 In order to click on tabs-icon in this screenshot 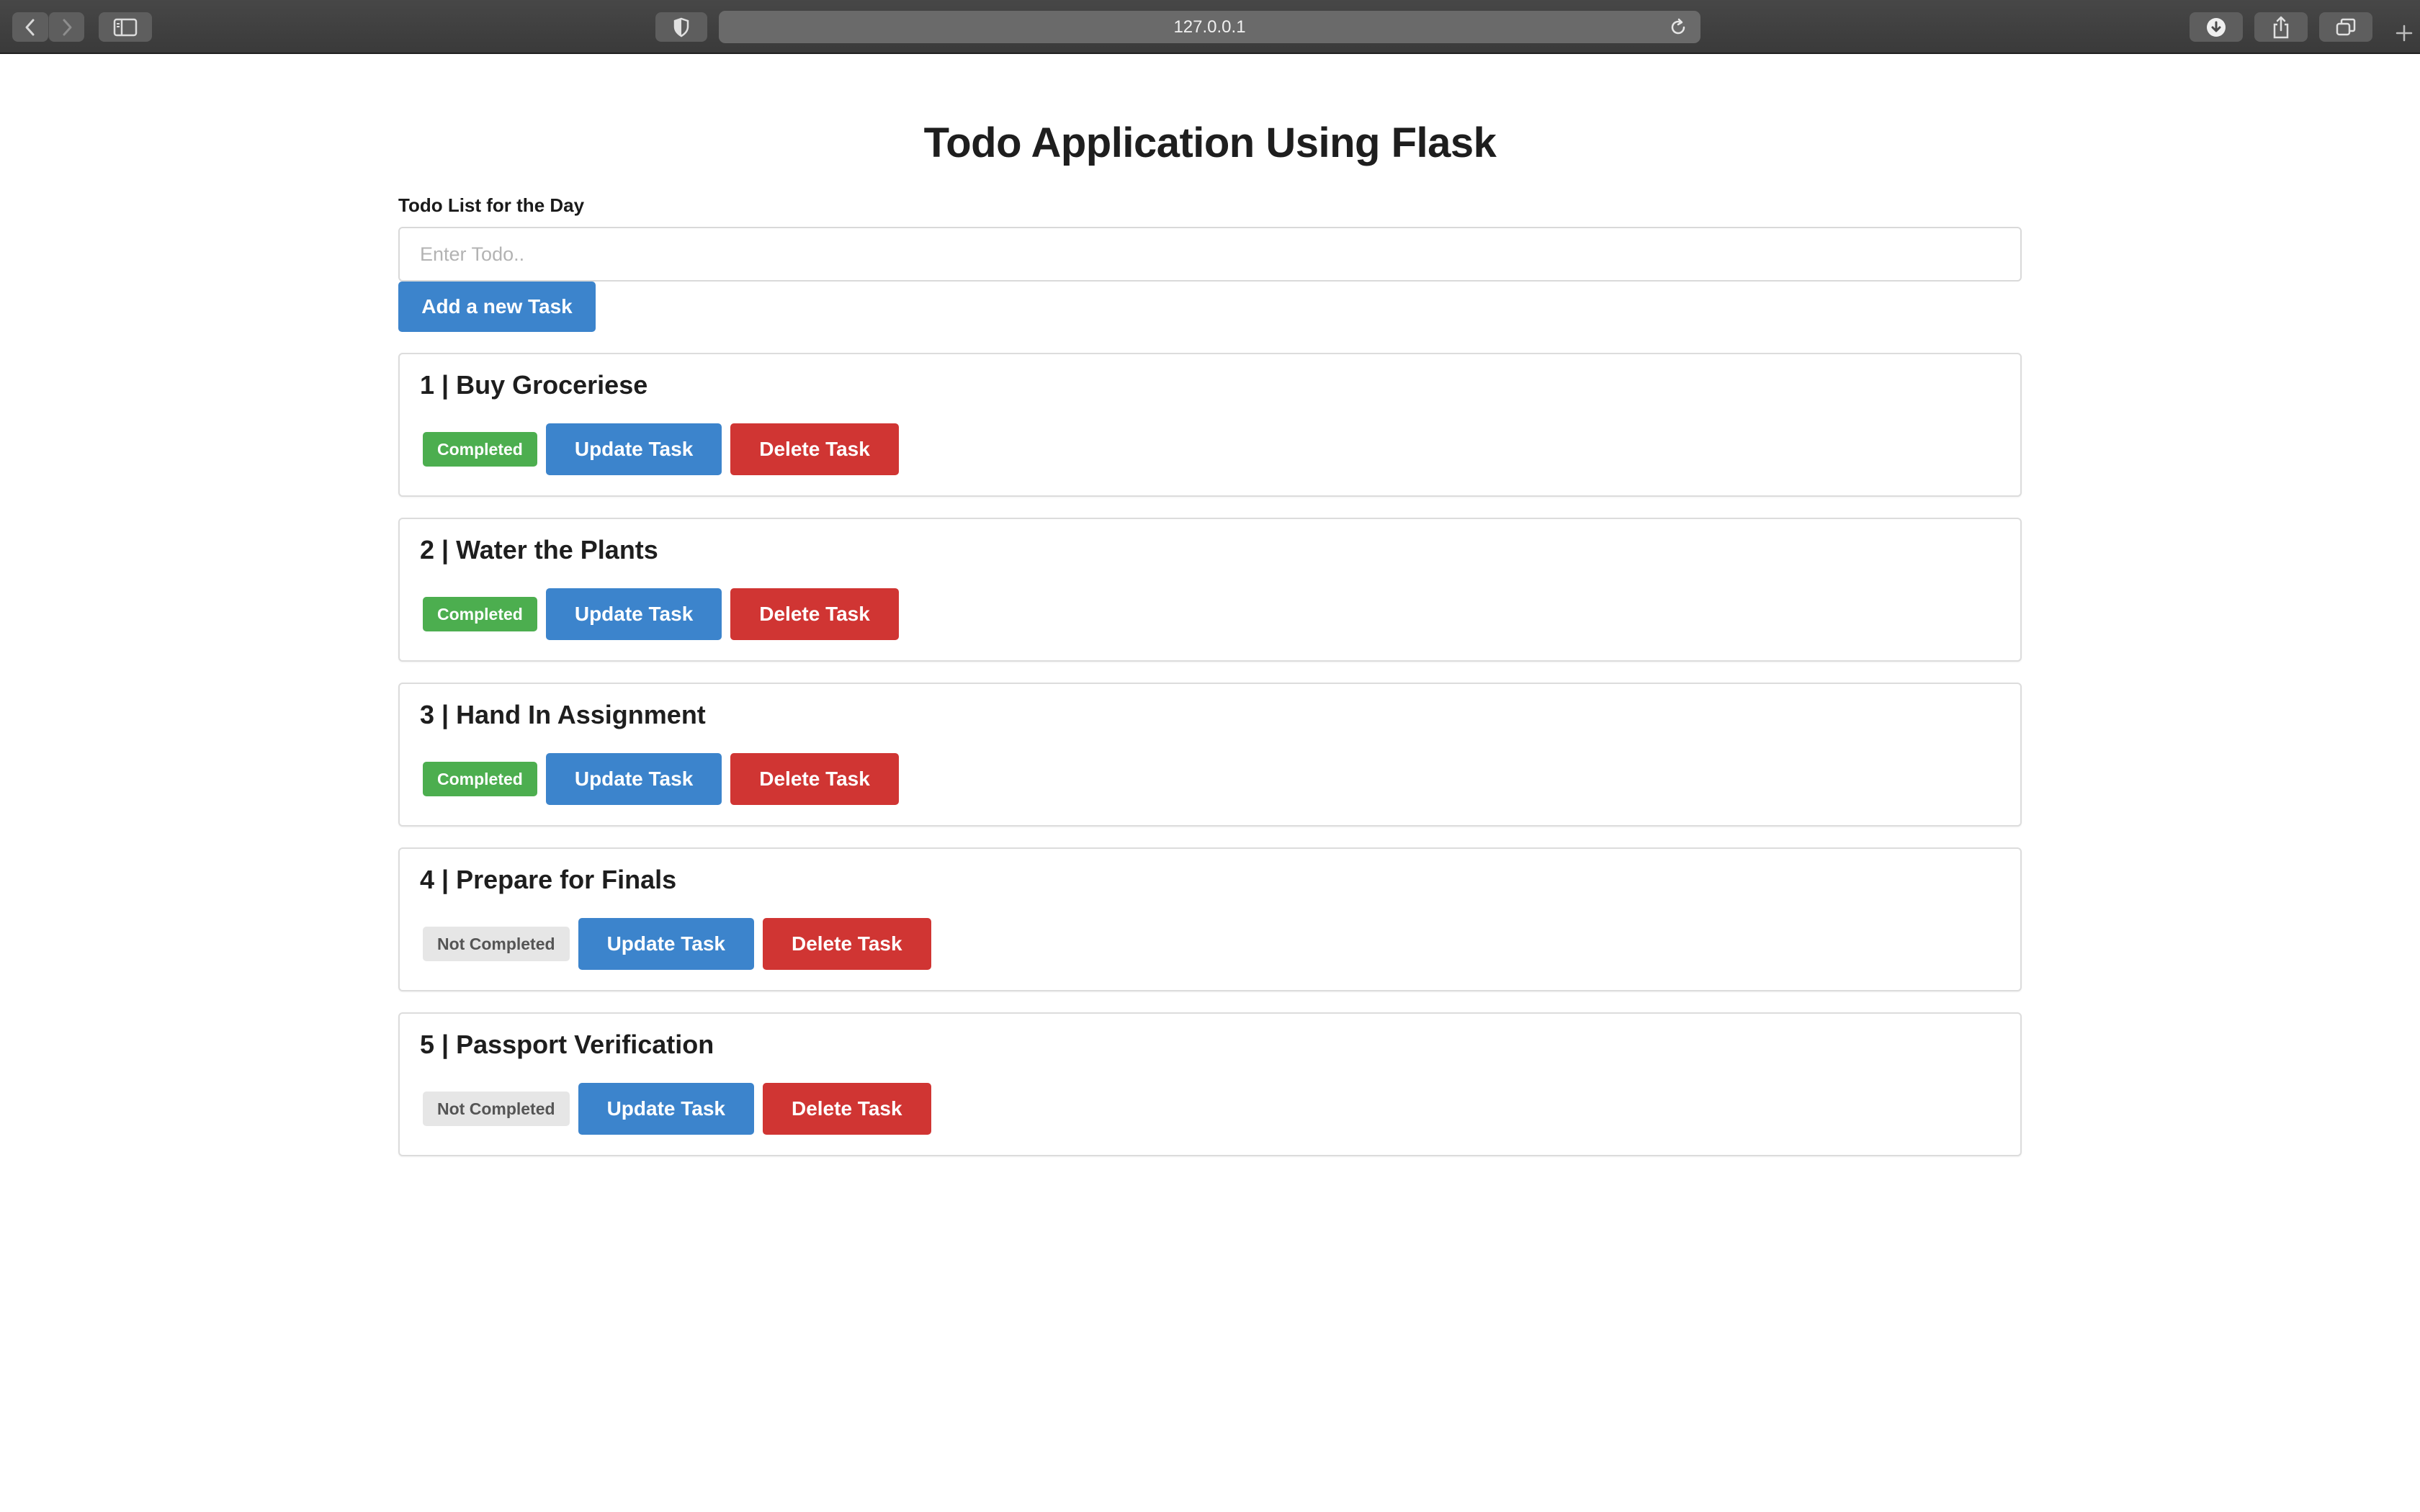, I will do `click(2346, 26)`.